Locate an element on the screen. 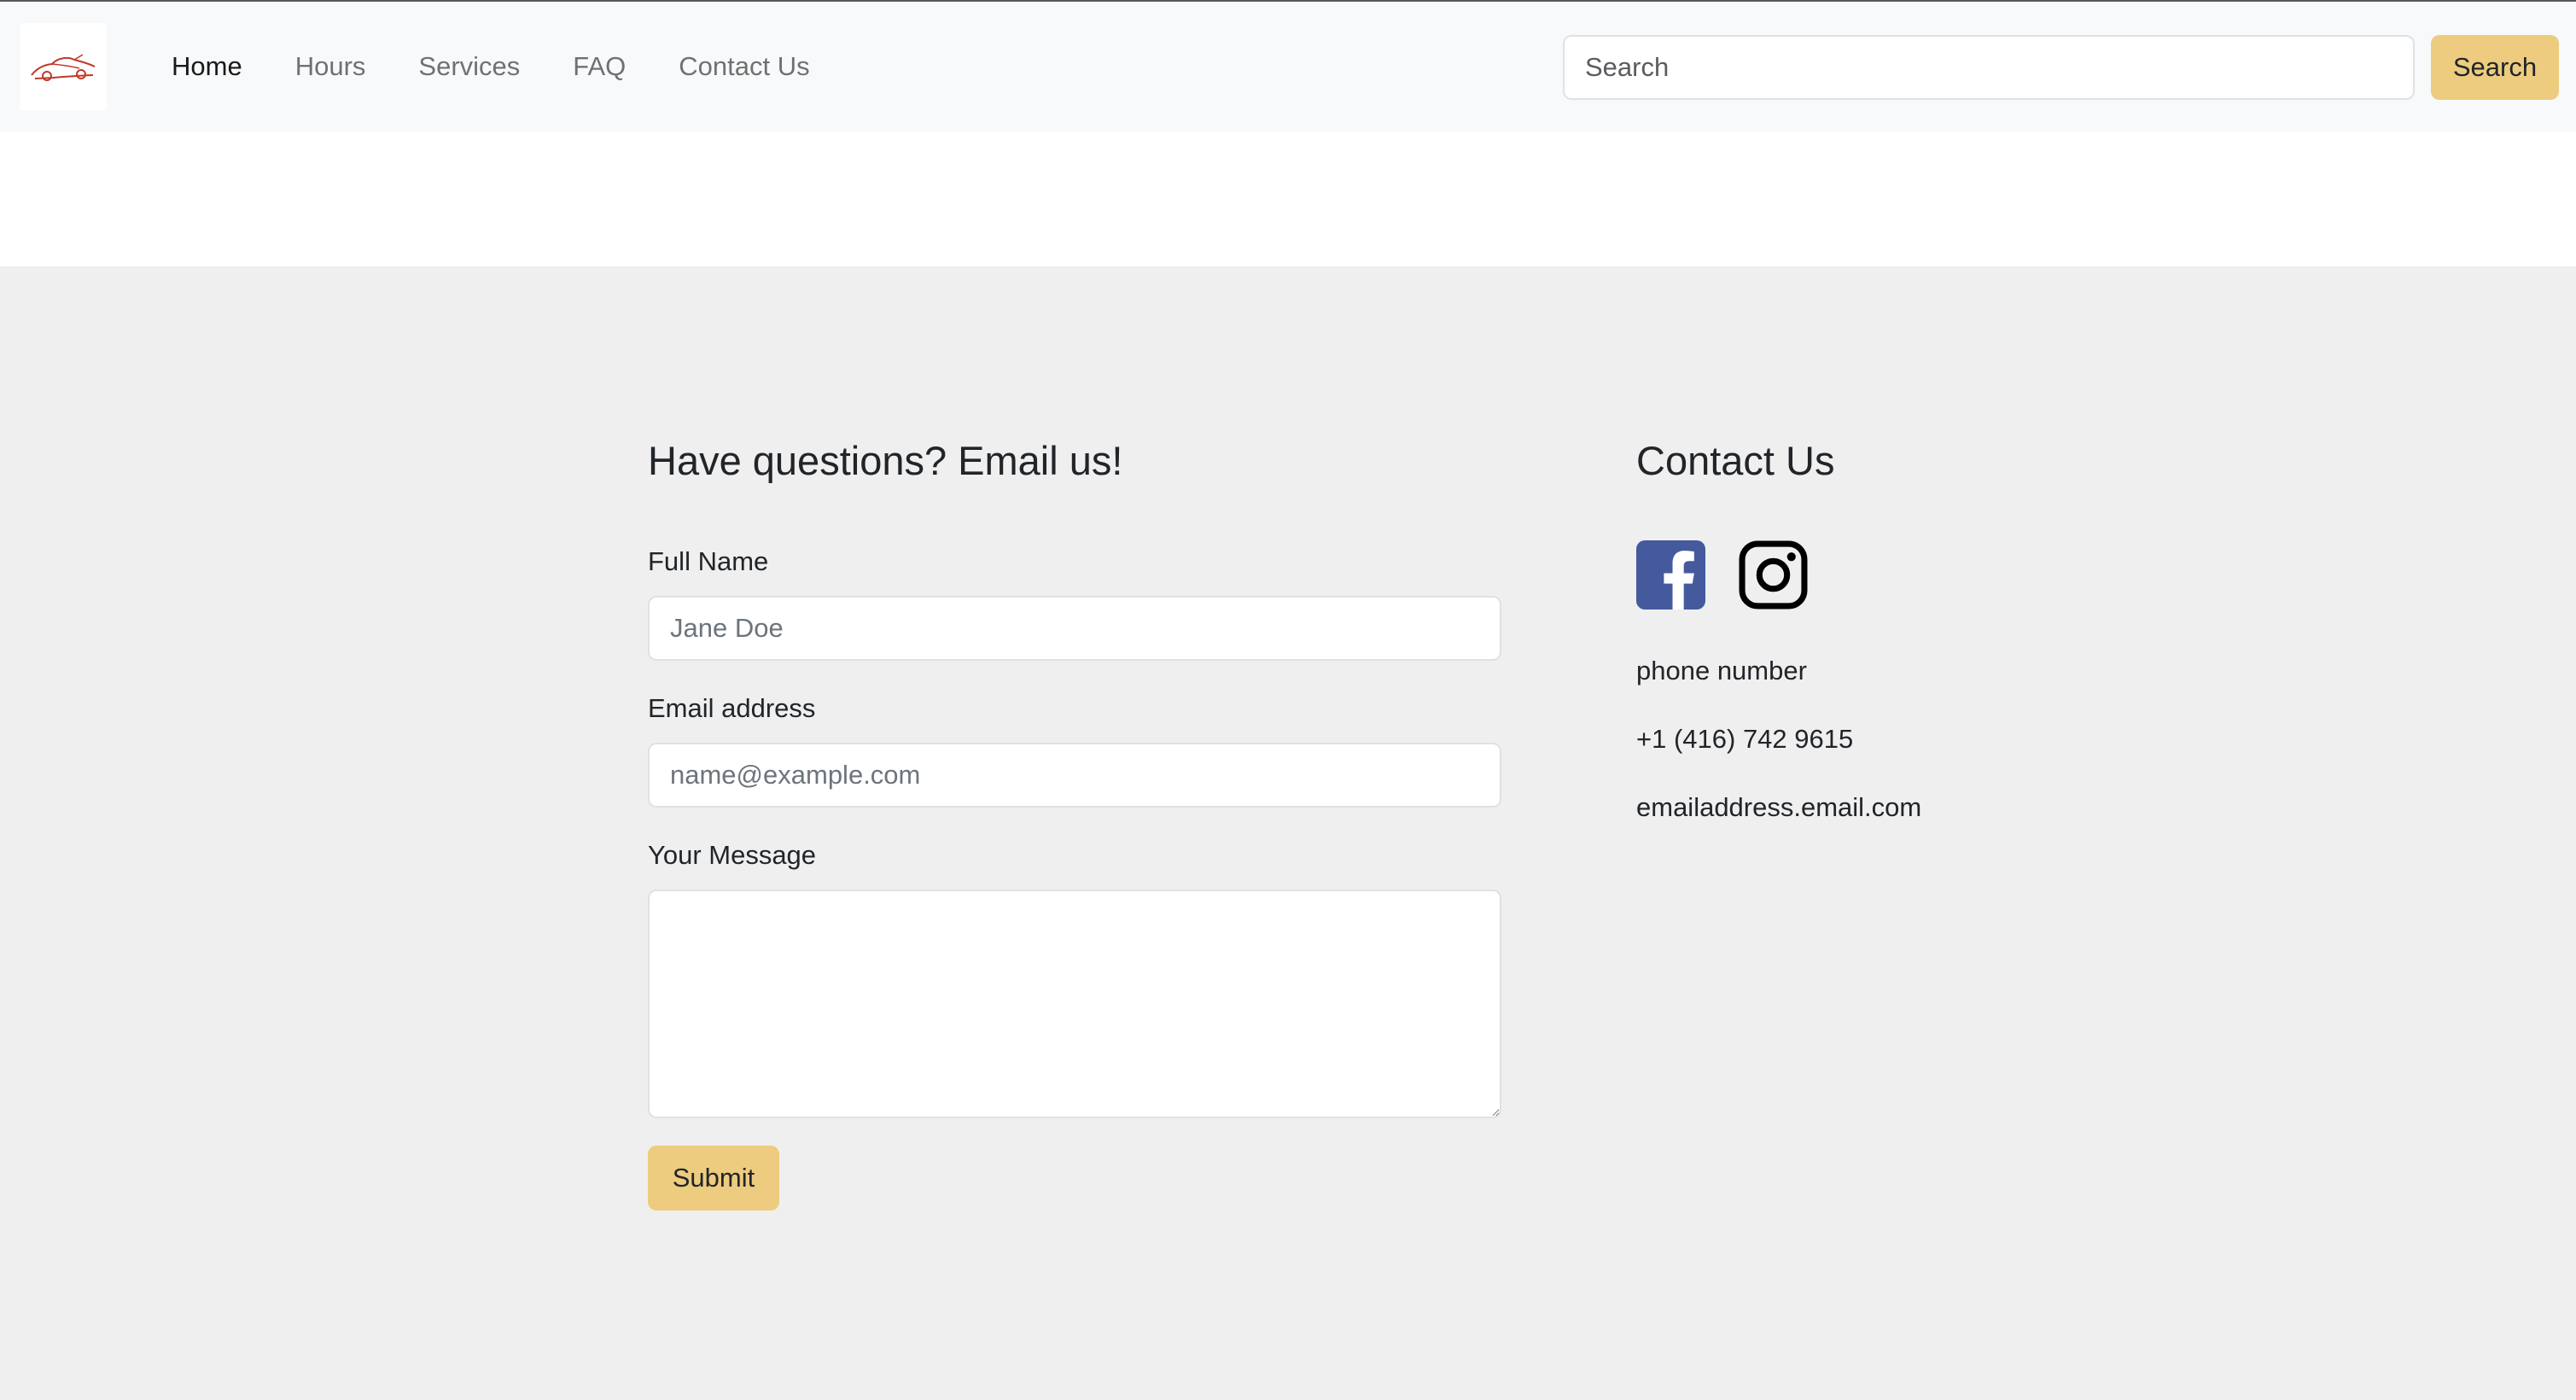 This screenshot has width=2576, height=1400. facebook-icon is located at coordinates (1670, 575).